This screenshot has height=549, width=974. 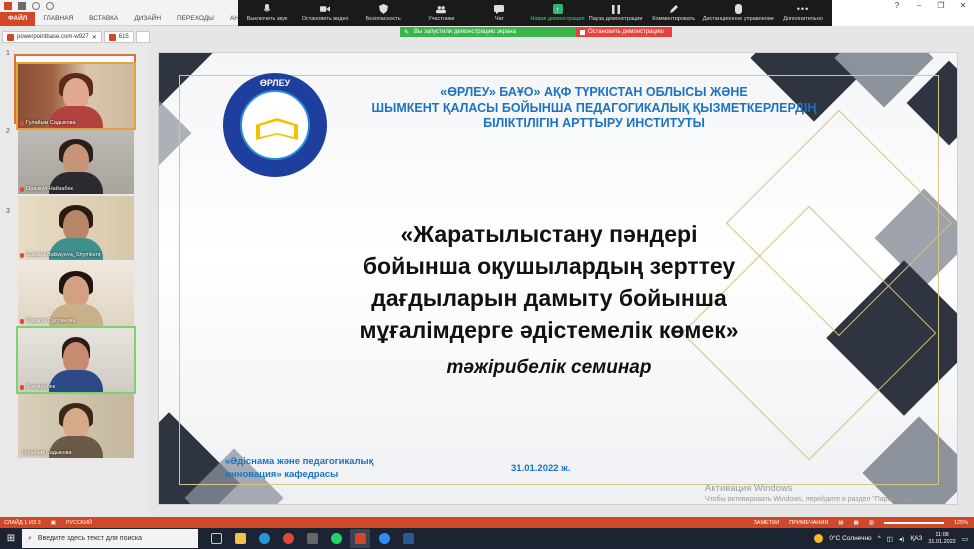 What do you see at coordinates (200, 37) in the screenshot?
I see `document-tabs: powerpointbase.com-w927 ✕ 615` at bounding box center [200, 37].